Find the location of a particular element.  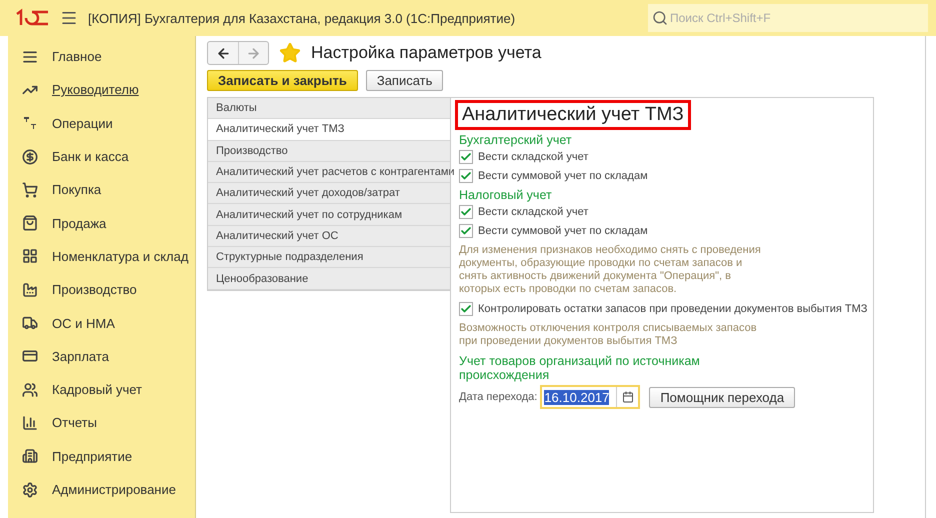

logo is located at coordinates (32, 18).